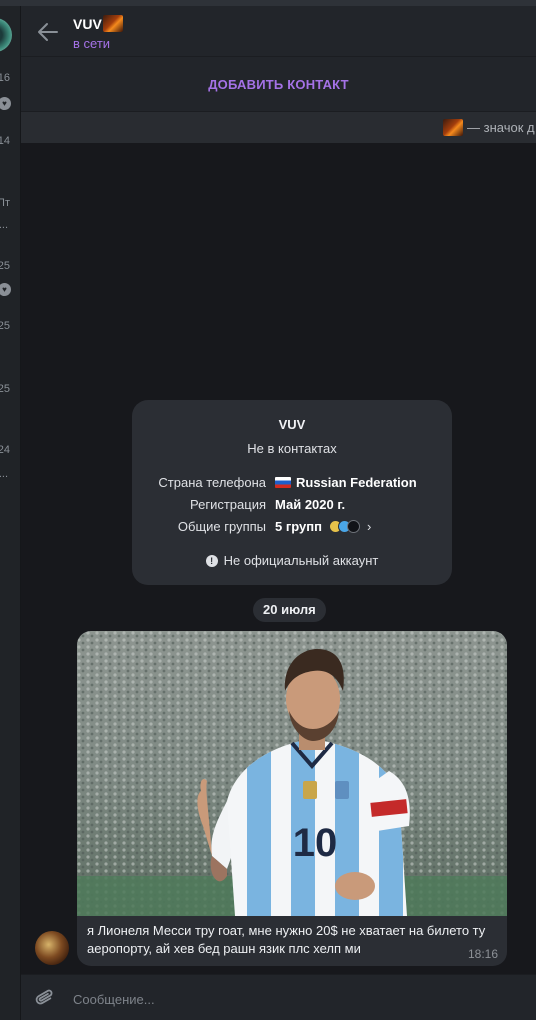 The width and height of the screenshot is (536, 1020). What do you see at coordinates (6, 35) in the screenshot?
I see `chat-list-avatar` at bounding box center [6, 35].